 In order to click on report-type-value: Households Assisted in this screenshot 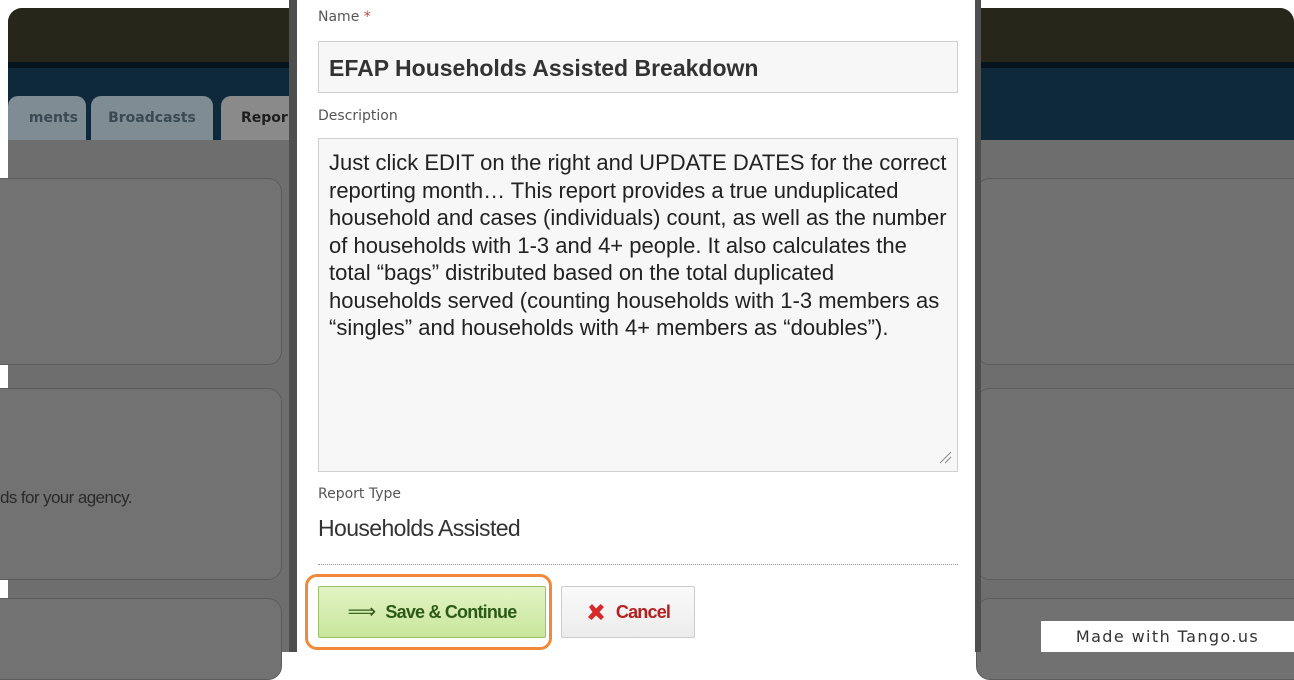, I will do `click(419, 528)`.